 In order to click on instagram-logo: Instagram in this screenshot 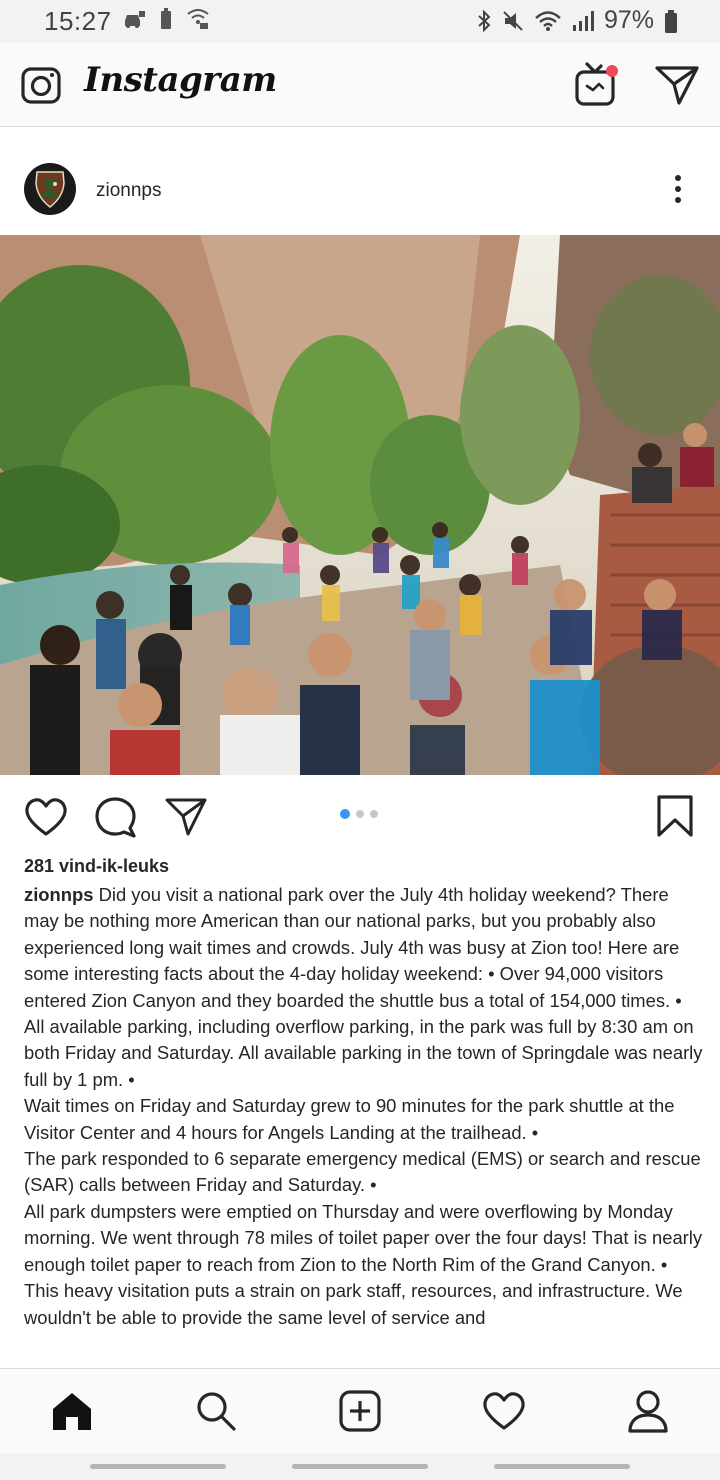, I will do `click(180, 80)`.